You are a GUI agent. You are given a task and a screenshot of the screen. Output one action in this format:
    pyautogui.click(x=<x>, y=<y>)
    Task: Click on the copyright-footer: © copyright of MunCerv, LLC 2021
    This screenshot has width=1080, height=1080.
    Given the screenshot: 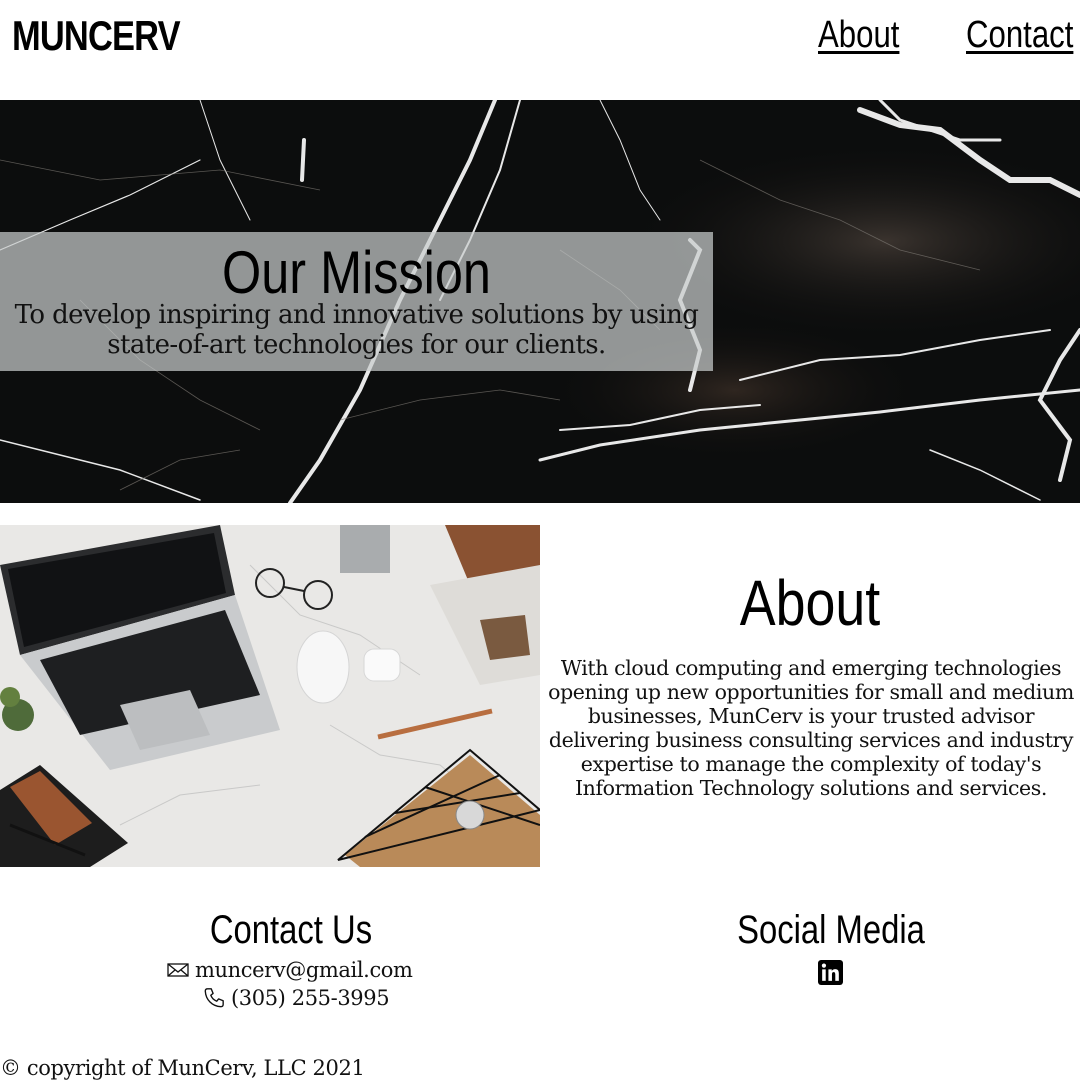 What is the action you would take?
    pyautogui.click(x=182, y=1068)
    